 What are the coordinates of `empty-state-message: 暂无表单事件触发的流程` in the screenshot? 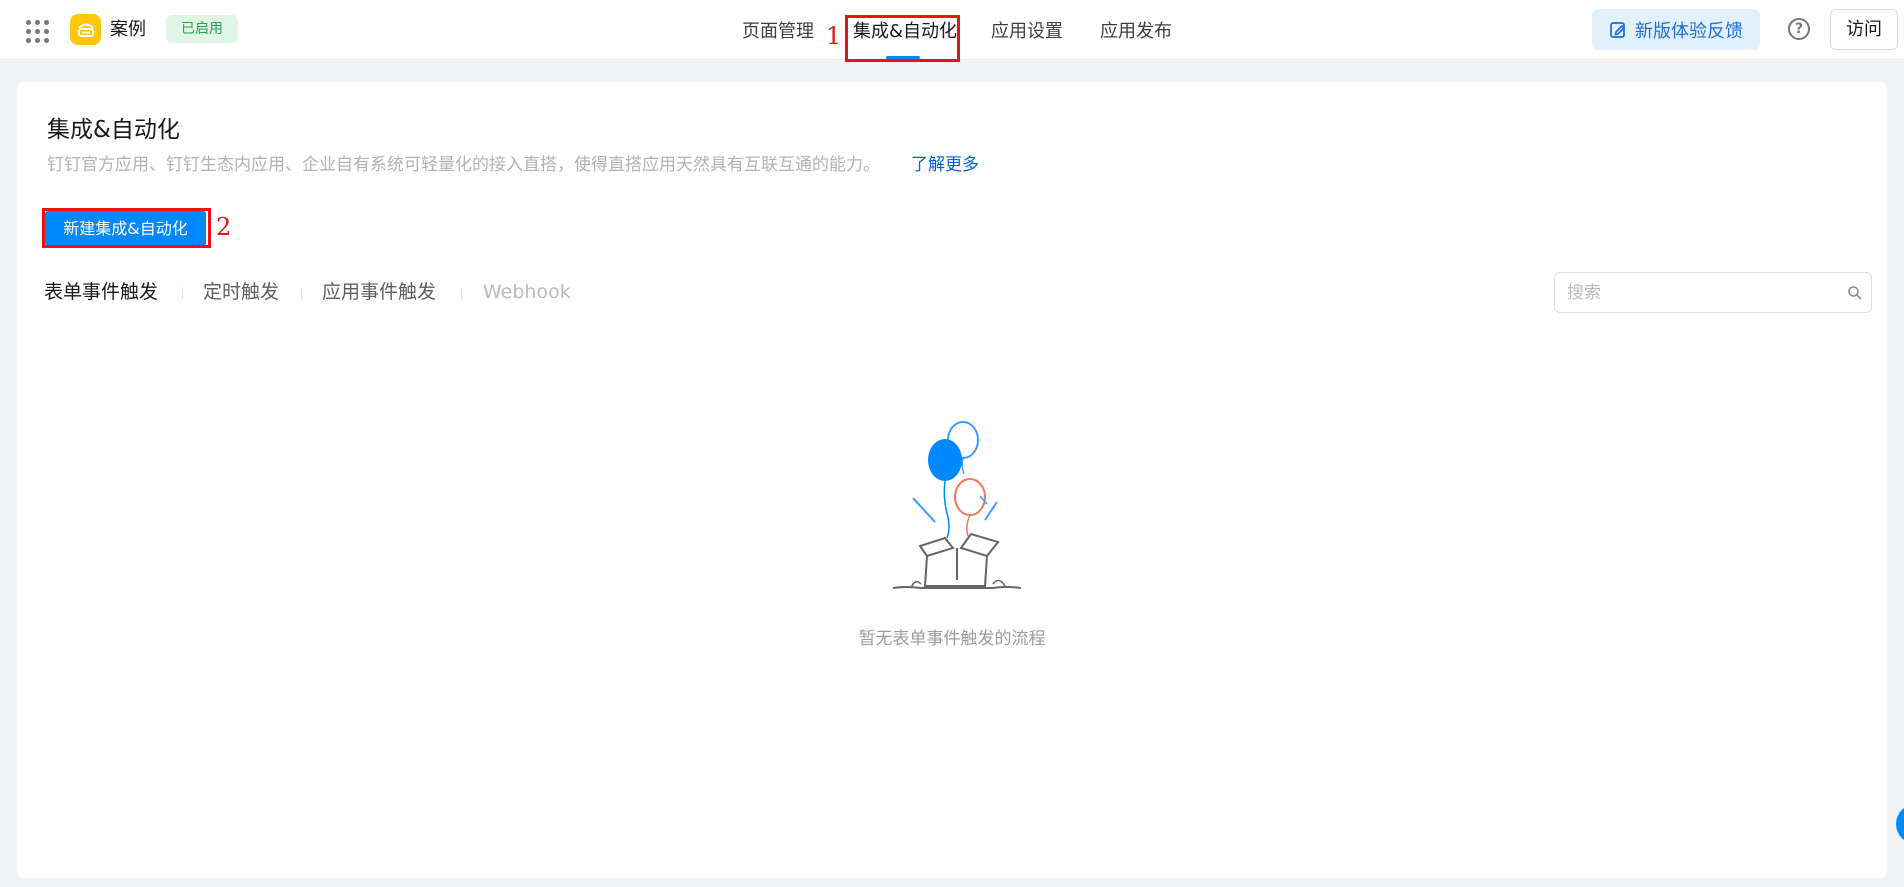 It's located at (952, 639).